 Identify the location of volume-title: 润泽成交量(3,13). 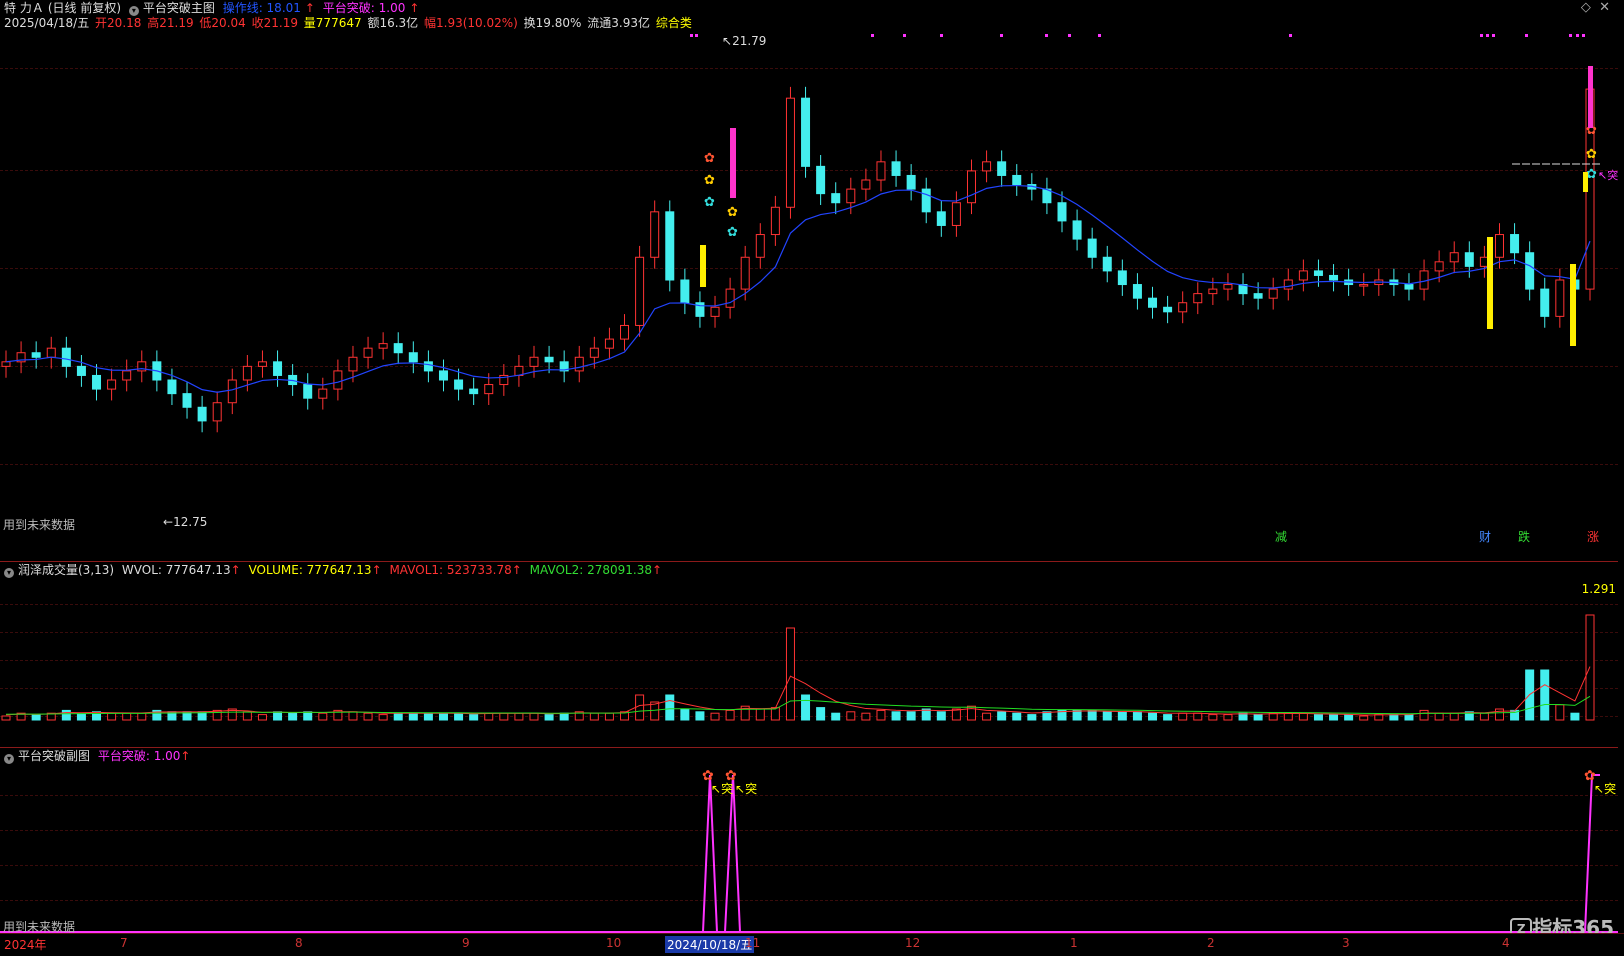
(66, 570).